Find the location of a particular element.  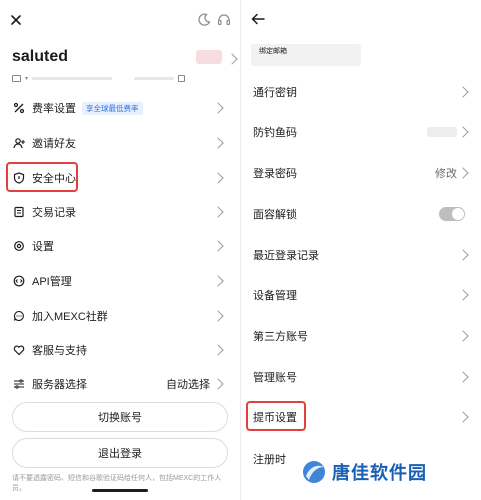

menu-item-api-management: API管理 is located at coordinates (120, 281).